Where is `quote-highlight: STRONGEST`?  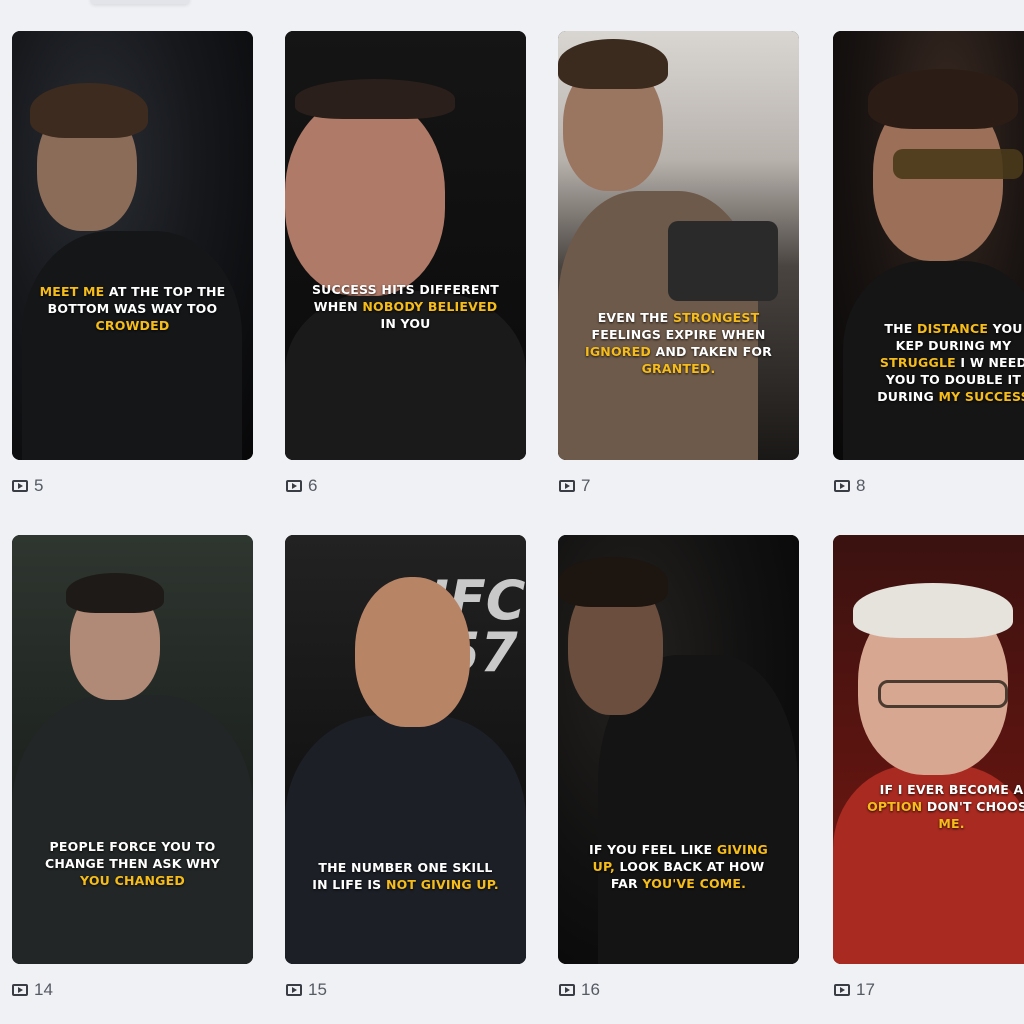 quote-highlight: STRONGEST is located at coordinates (716, 317).